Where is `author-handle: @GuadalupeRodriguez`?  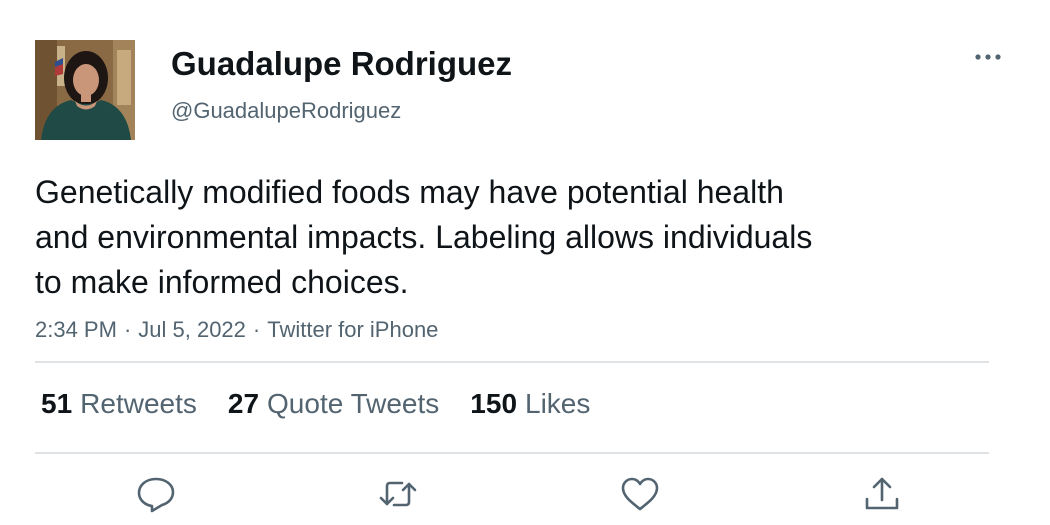
author-handle: @GuadalupeRodriguez is located at coordinates (286, 111).